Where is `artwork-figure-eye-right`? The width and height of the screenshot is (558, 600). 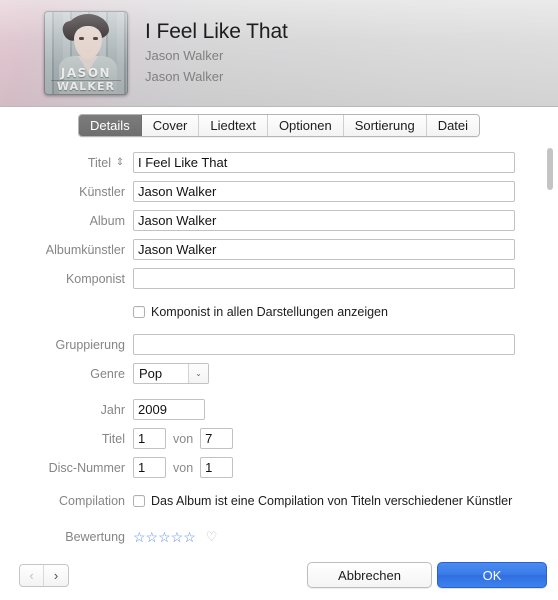
artwork-figure-eye-right is located at coordinates (95, 38).